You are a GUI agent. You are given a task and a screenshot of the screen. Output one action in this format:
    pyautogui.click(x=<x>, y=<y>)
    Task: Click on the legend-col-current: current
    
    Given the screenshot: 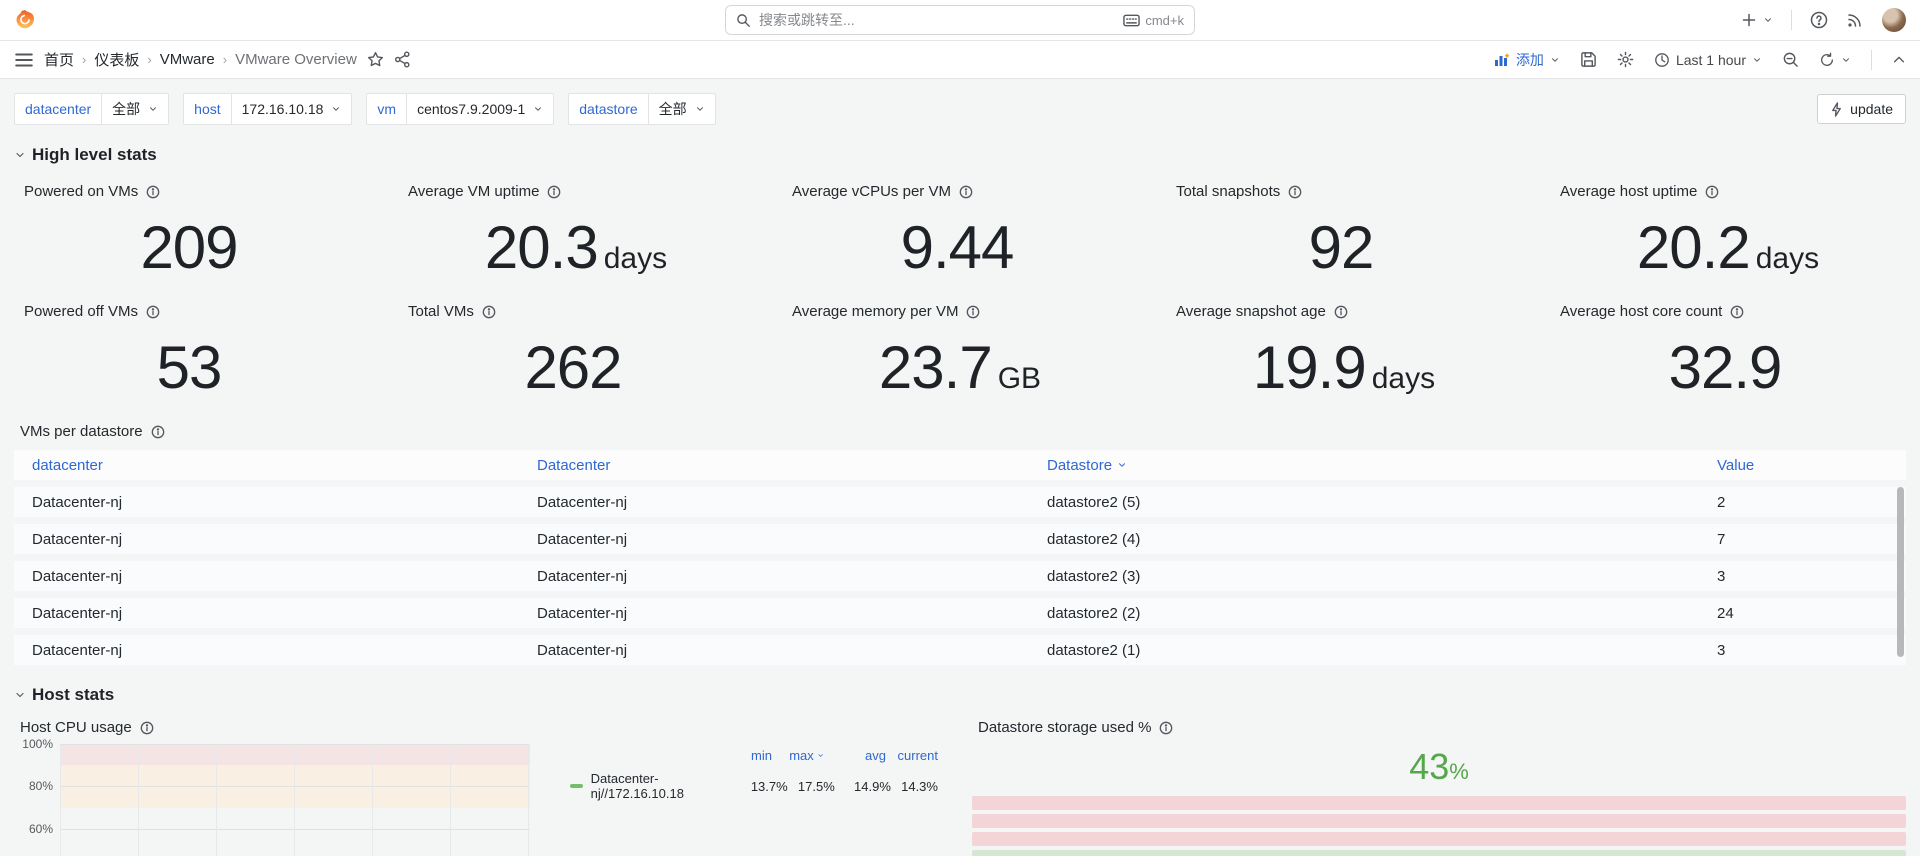 What is the action you would take?
    pyautogui.click(x=912, y=755)
    